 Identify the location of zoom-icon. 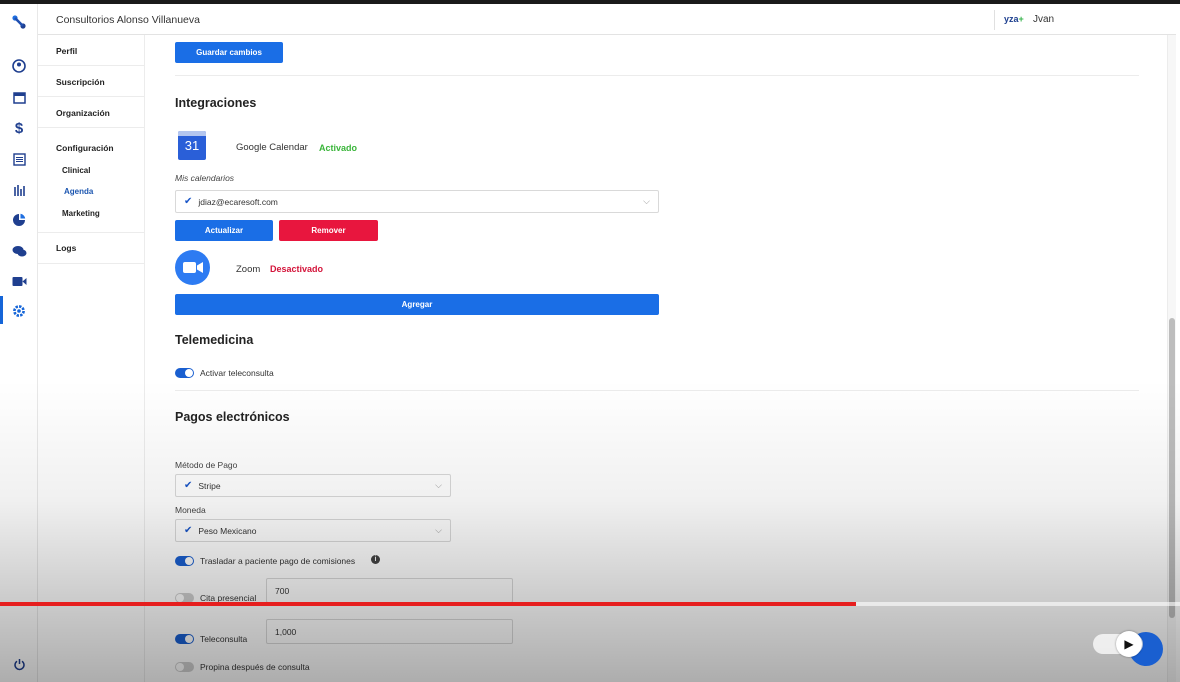
(192, 267).